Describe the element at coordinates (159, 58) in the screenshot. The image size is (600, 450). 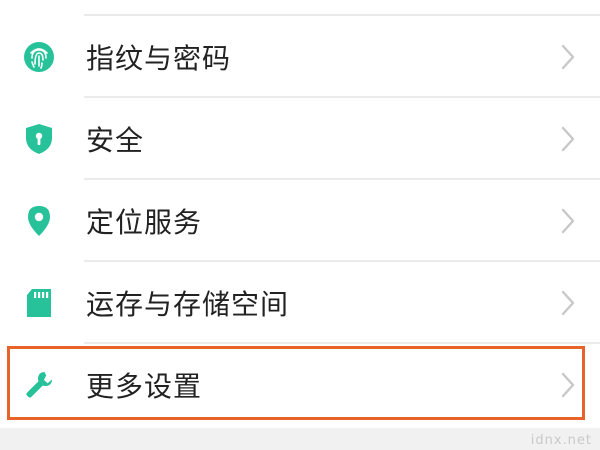
I see `settings-item-label: 指纹与密码` at that location.